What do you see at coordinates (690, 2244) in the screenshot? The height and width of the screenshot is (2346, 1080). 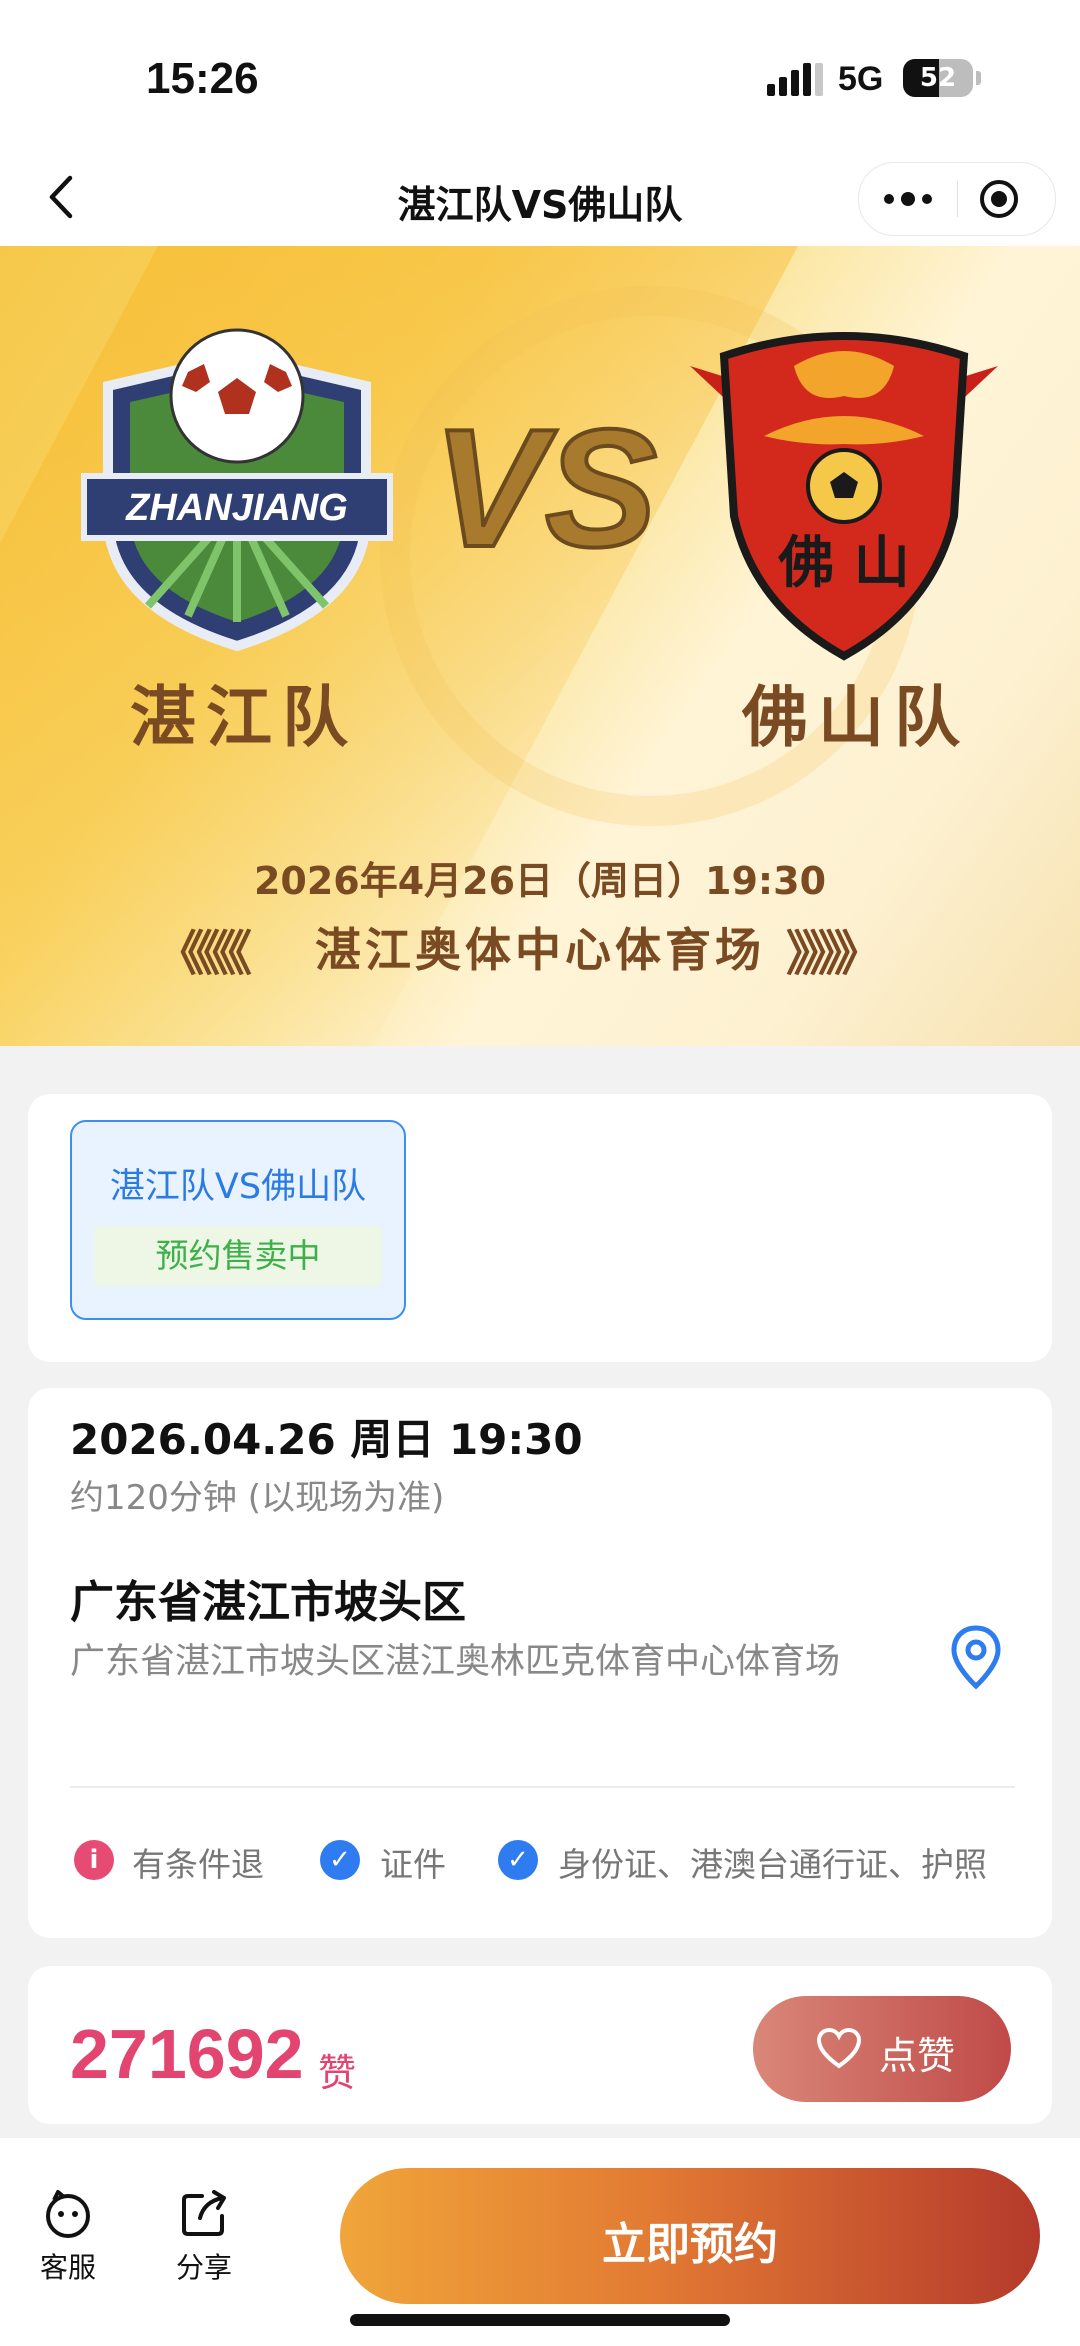 I see `book-now-label: 立即预约` at bounding box center [690, 2244].